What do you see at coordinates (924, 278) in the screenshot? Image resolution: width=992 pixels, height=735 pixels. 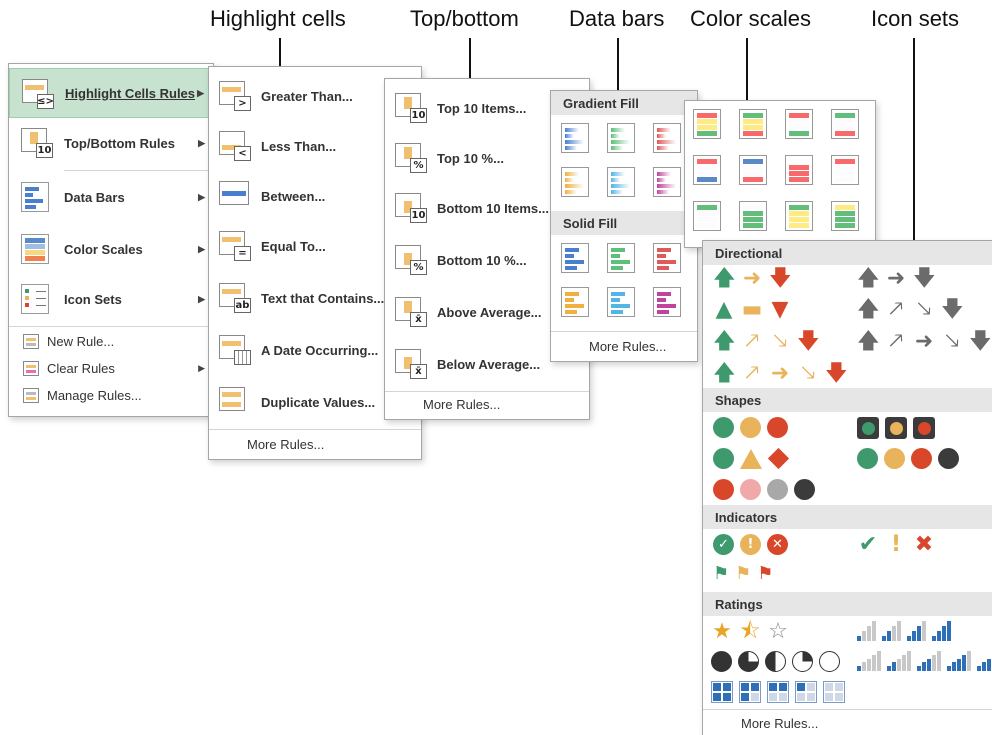 I see `arrow-down-icon: 🡇` at bounding box center [924, 278].